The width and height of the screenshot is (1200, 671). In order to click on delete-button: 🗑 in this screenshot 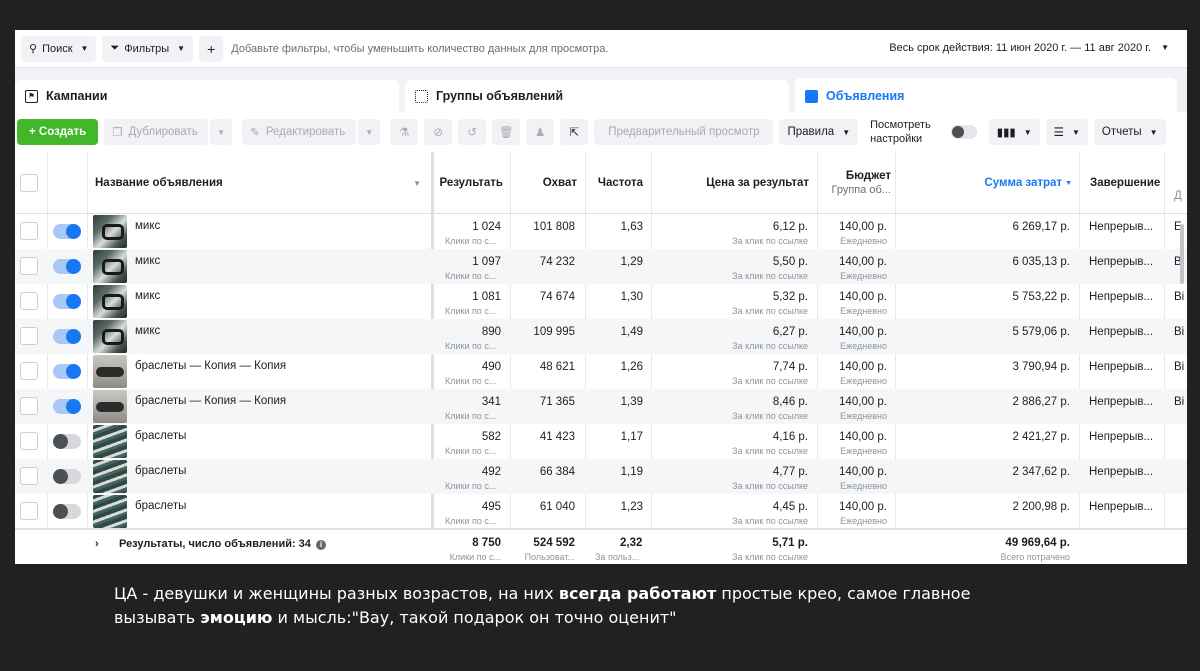, I will do `click(506, 132)`.